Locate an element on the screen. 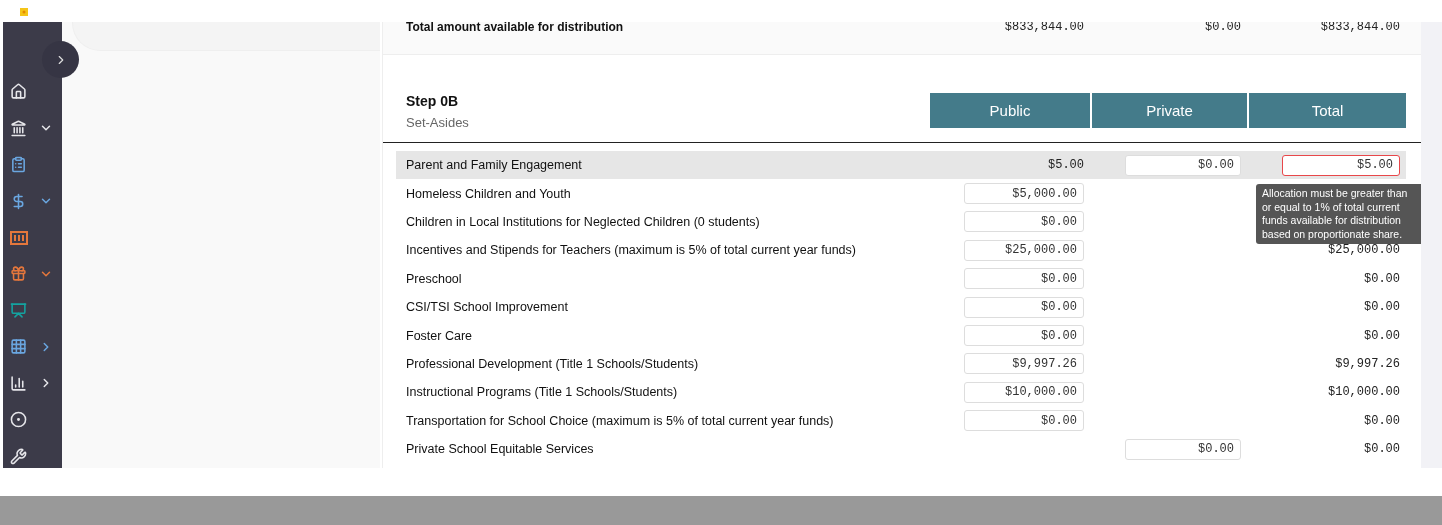  list-icon is located at coordinates (18, 165).